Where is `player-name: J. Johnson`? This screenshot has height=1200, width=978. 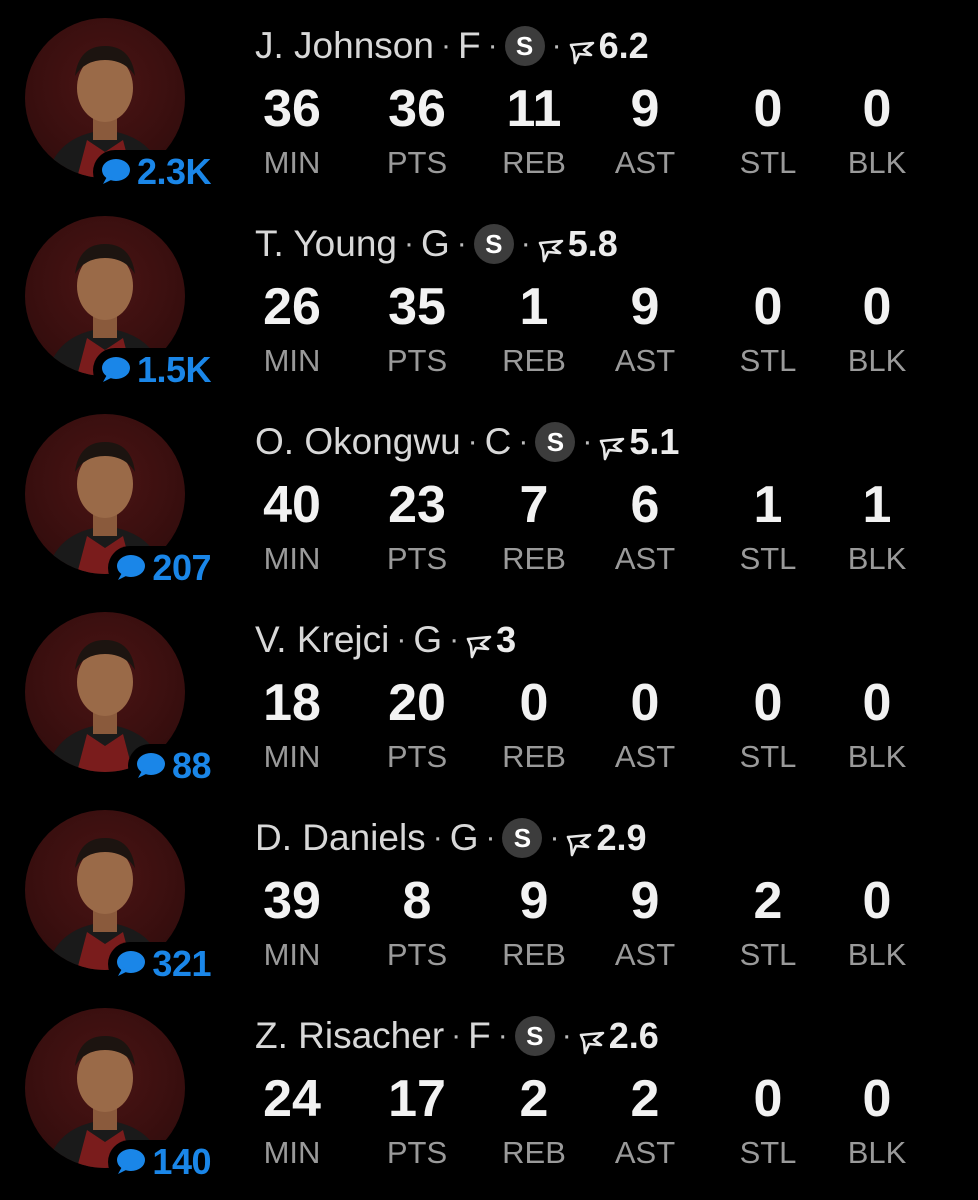 player-name: J. Johnson is located at coordinates (344, 46).